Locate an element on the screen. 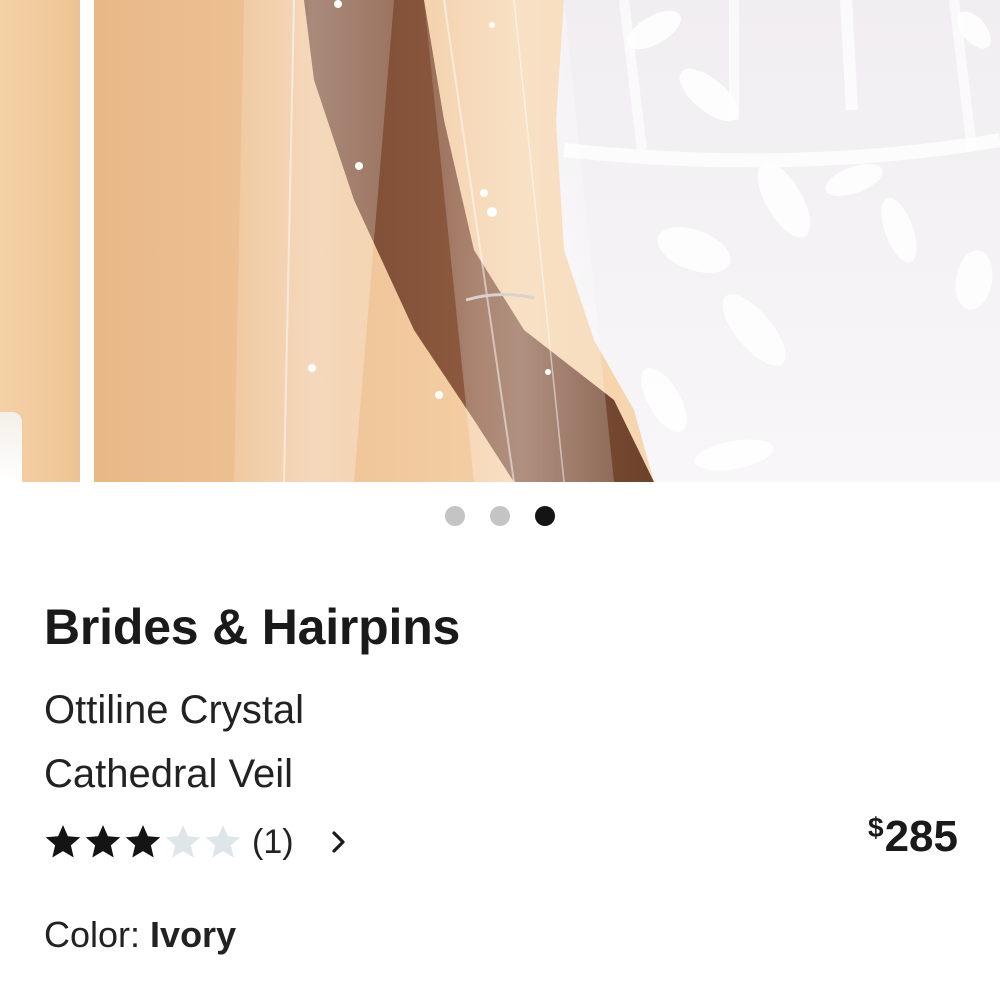  color-selection: Color: Ivory is located at coordinates (140, 935).